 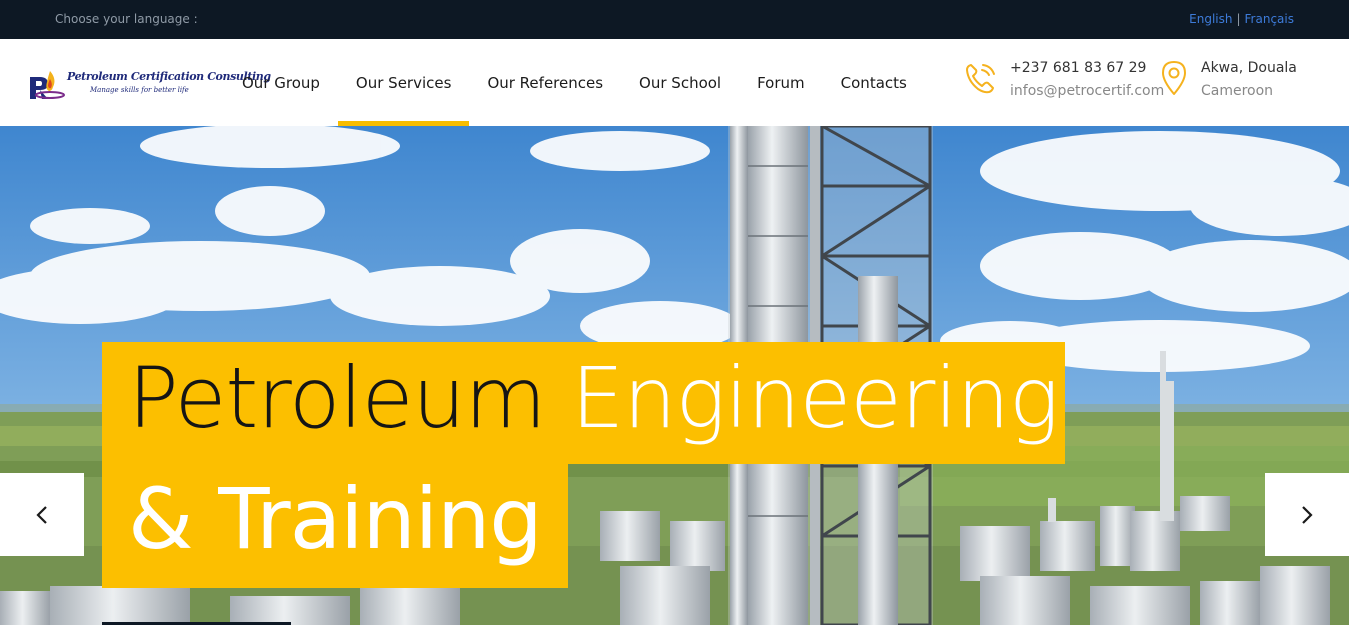 What do you see at coordinates (1237, 91) in the screenshot?
I see `contact-country: Cameroon` at bounding box center [1237, 91].